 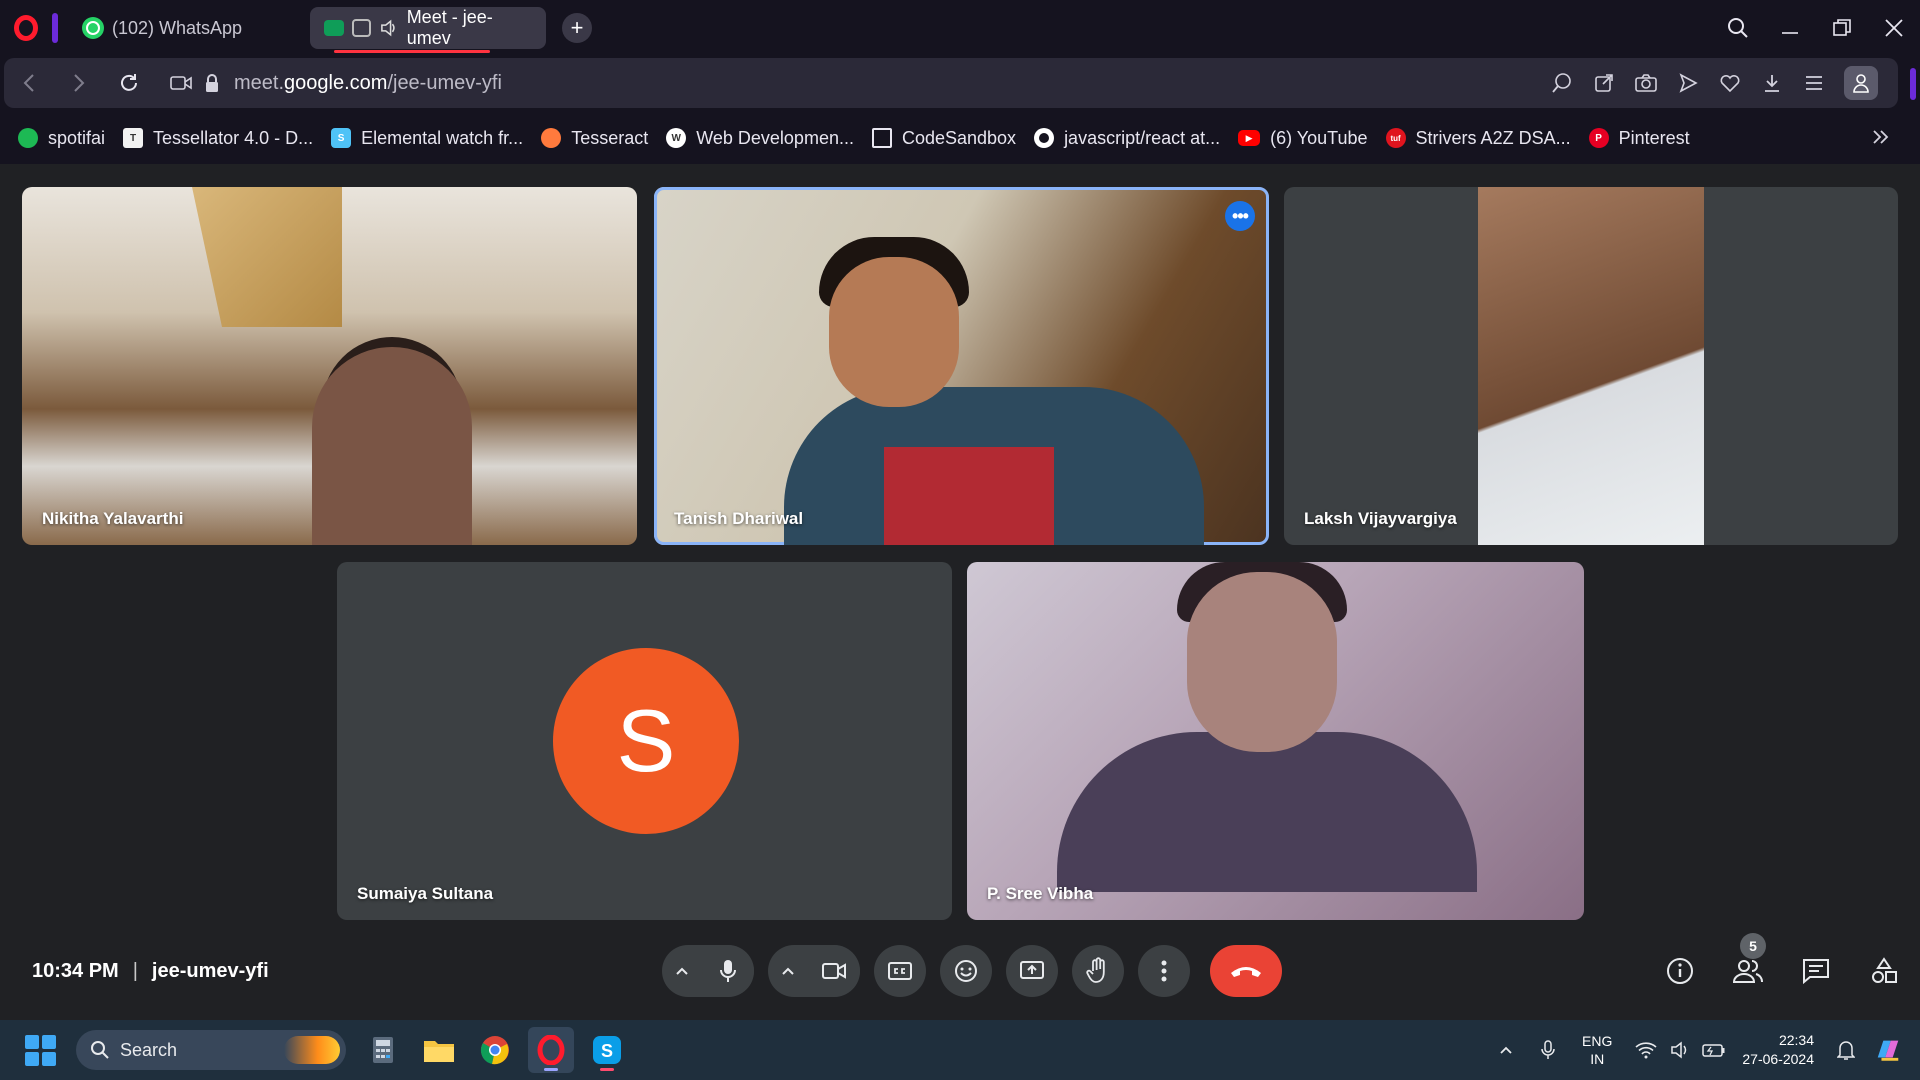 What do you see at coordinates (1275, 741) in the screenshot?
I see `participant-tile: P. Sree Vibha` at bounding box center [1275, 741].